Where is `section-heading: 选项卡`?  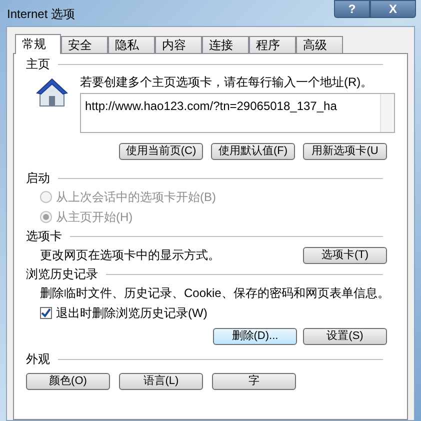
section-heading: 选项卡 is located at coordinates (44, 236).